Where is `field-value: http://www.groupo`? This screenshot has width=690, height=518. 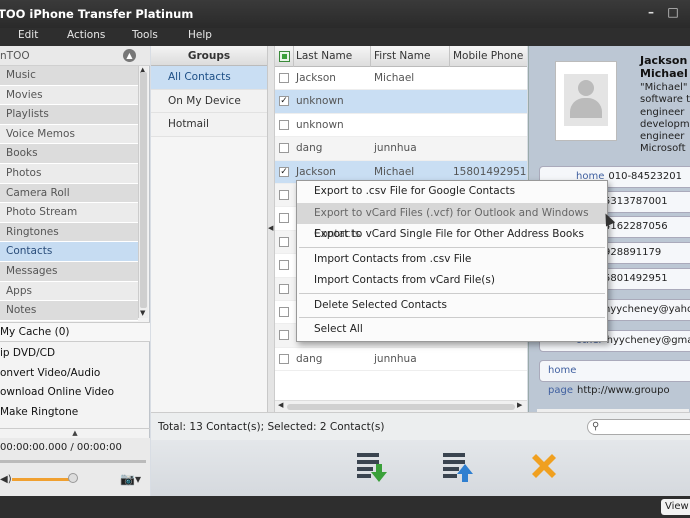
field-value: http://www.groupo is located at coordinates (623, 390).